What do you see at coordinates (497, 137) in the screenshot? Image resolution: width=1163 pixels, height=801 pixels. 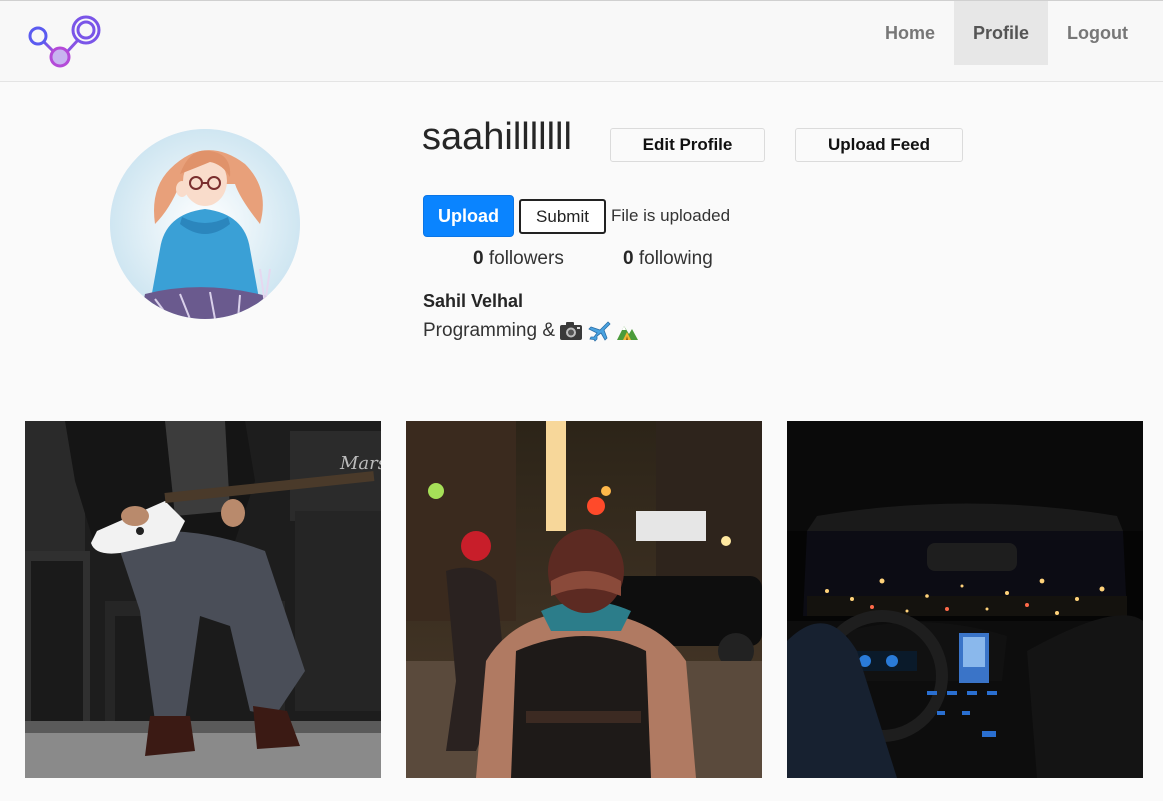 I see `profile-username: saahilllllll` at bounding box center [497, 137].